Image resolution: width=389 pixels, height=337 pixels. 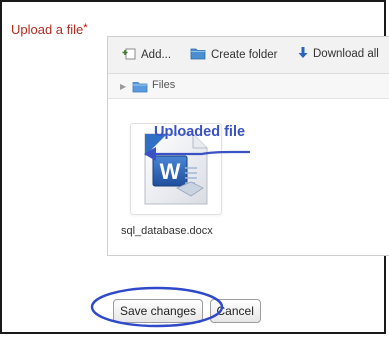 I want to click on folder-plus-icon, so click(x=198, y=55).